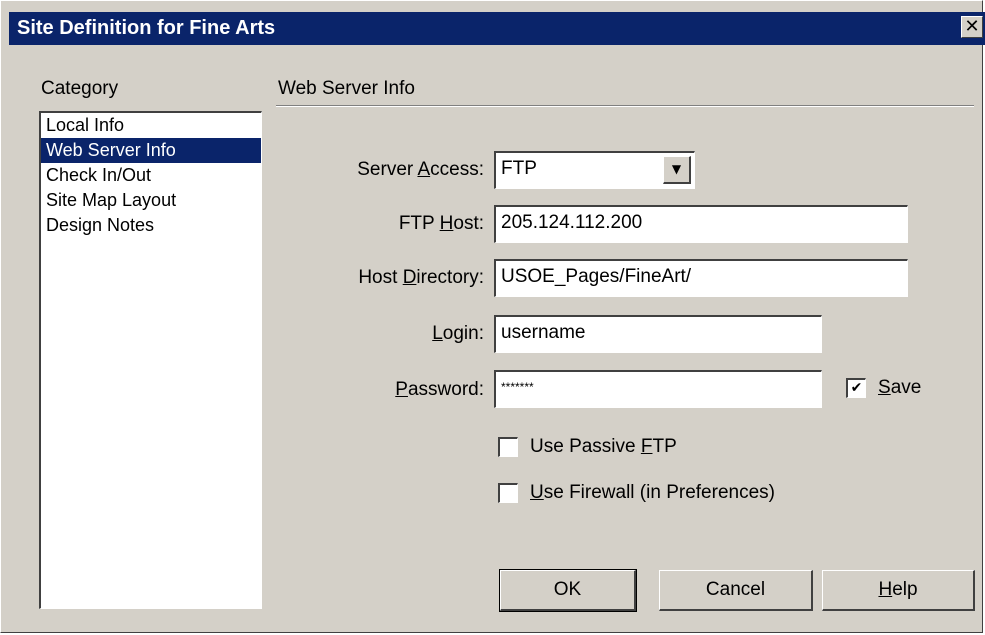 This screenshot has height=635, width=985. What do you see at coordinates (652, 493) in the screenshot?
I see `firewall-label: Use Firewall (in Preferences)` at bounding box center [652, 493].